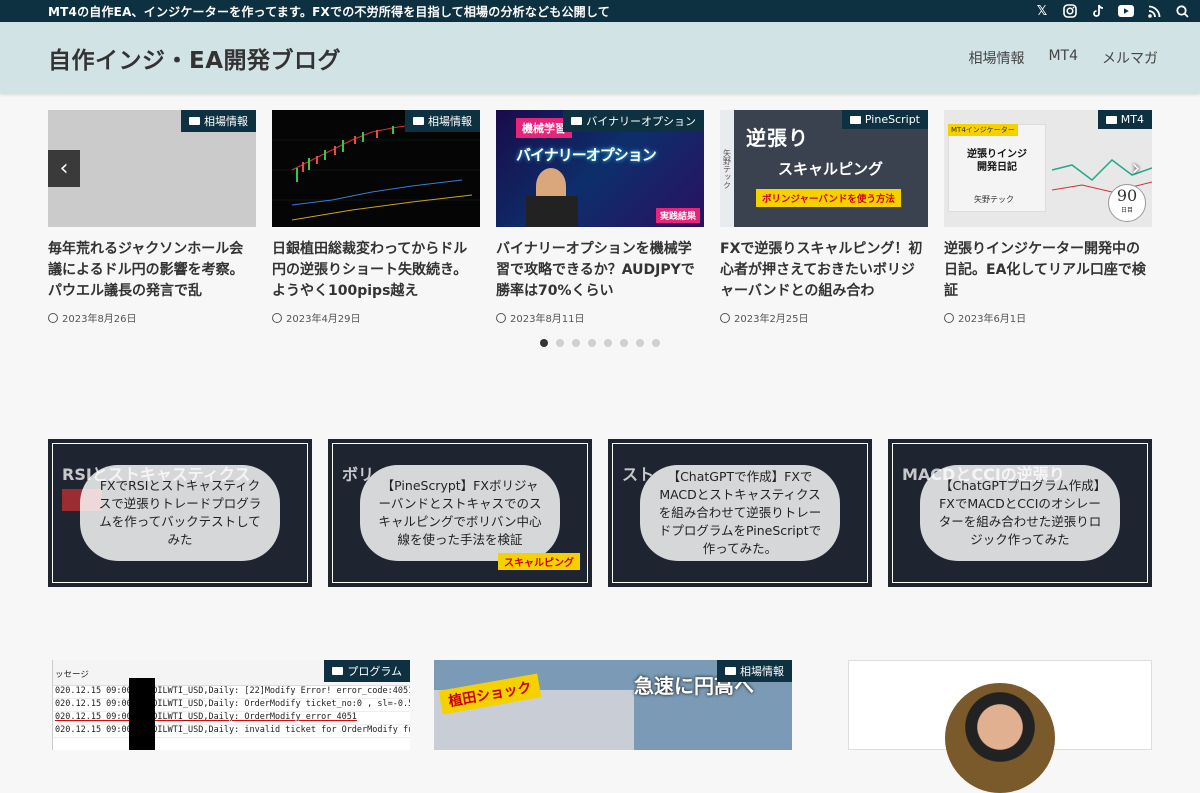 The width and height of the screenshot is (1200, 793). What do you see at coordinates (1070, 11) in the screenshot?
I see `instagram-icon` at bounding box center [1070, 11].